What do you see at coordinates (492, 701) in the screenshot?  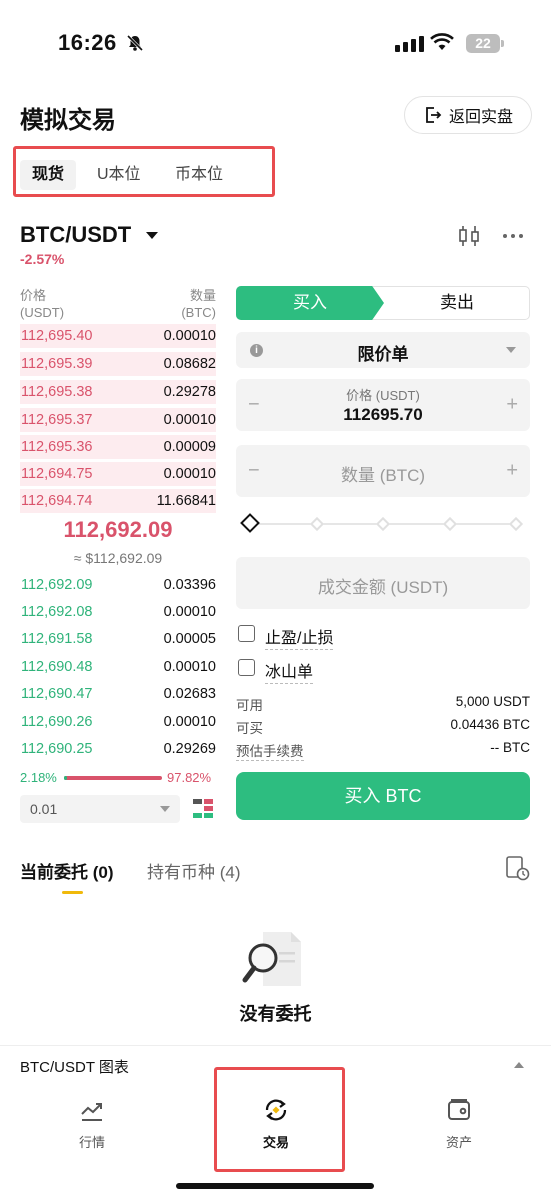 I see `available-value: 5,000 USDT` at bounding box center [492, 701].